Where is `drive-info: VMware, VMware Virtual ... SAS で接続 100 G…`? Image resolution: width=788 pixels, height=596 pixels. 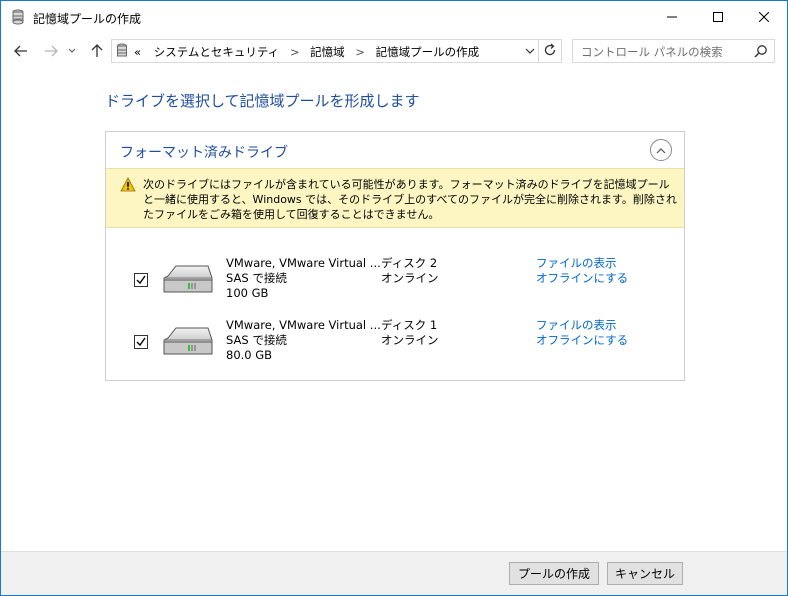
drive-info: VMware, VMware Virtual ... SAS で接続 100 G… is located at coordinates (303, 278).